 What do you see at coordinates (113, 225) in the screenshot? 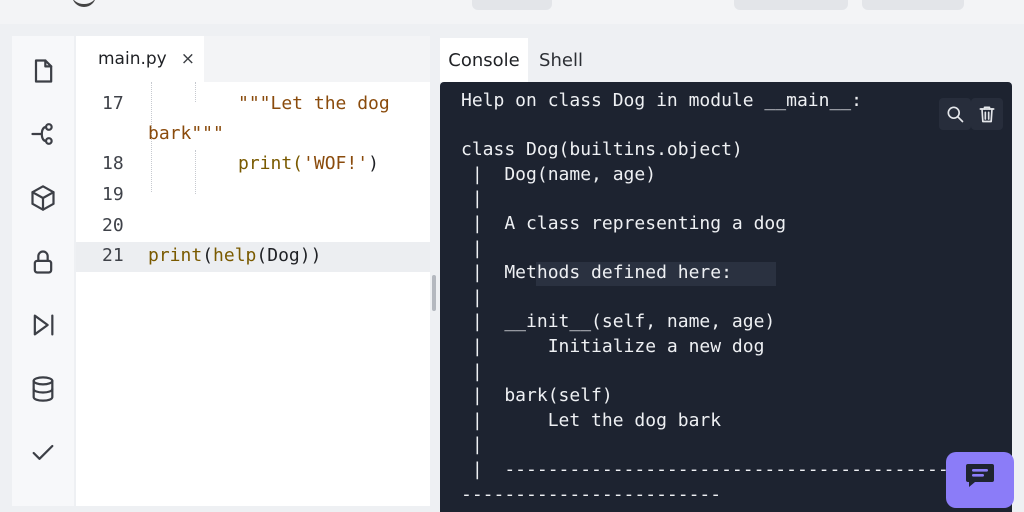
I see `line-number: 20` at bounding box center [113, 225].